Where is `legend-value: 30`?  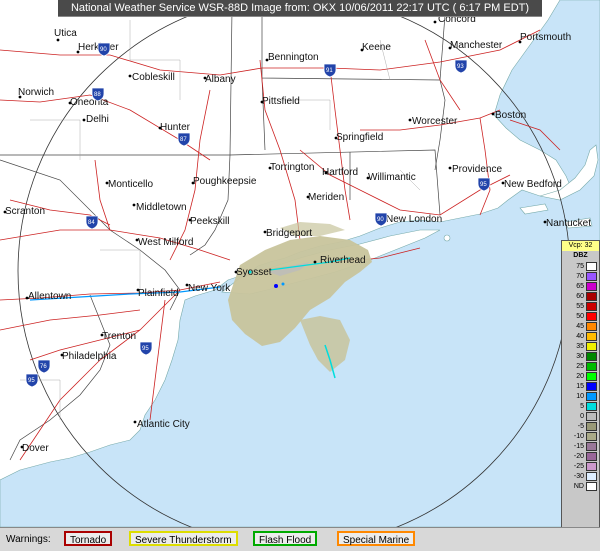 legend-value: 30 is located at coordinates (580, 356).